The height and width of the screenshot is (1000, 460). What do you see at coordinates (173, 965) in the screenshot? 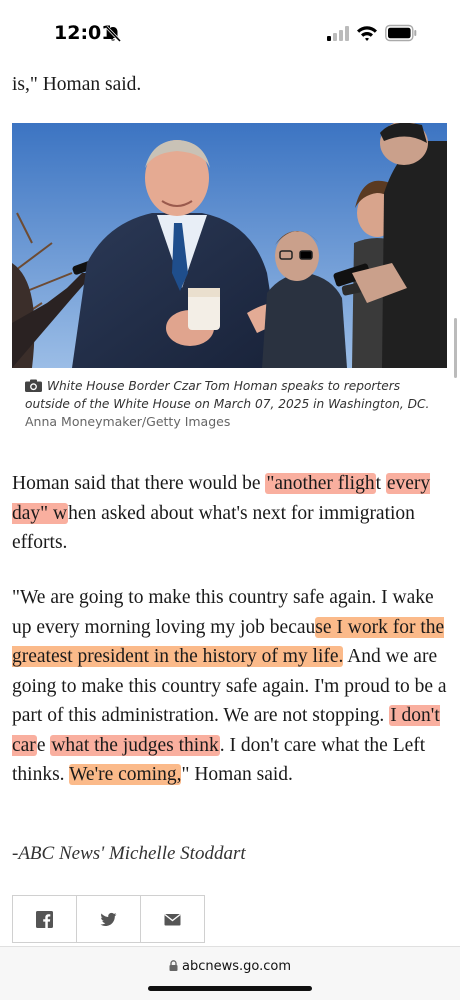
I see `lock-icon` at bounding box center [173, 965].